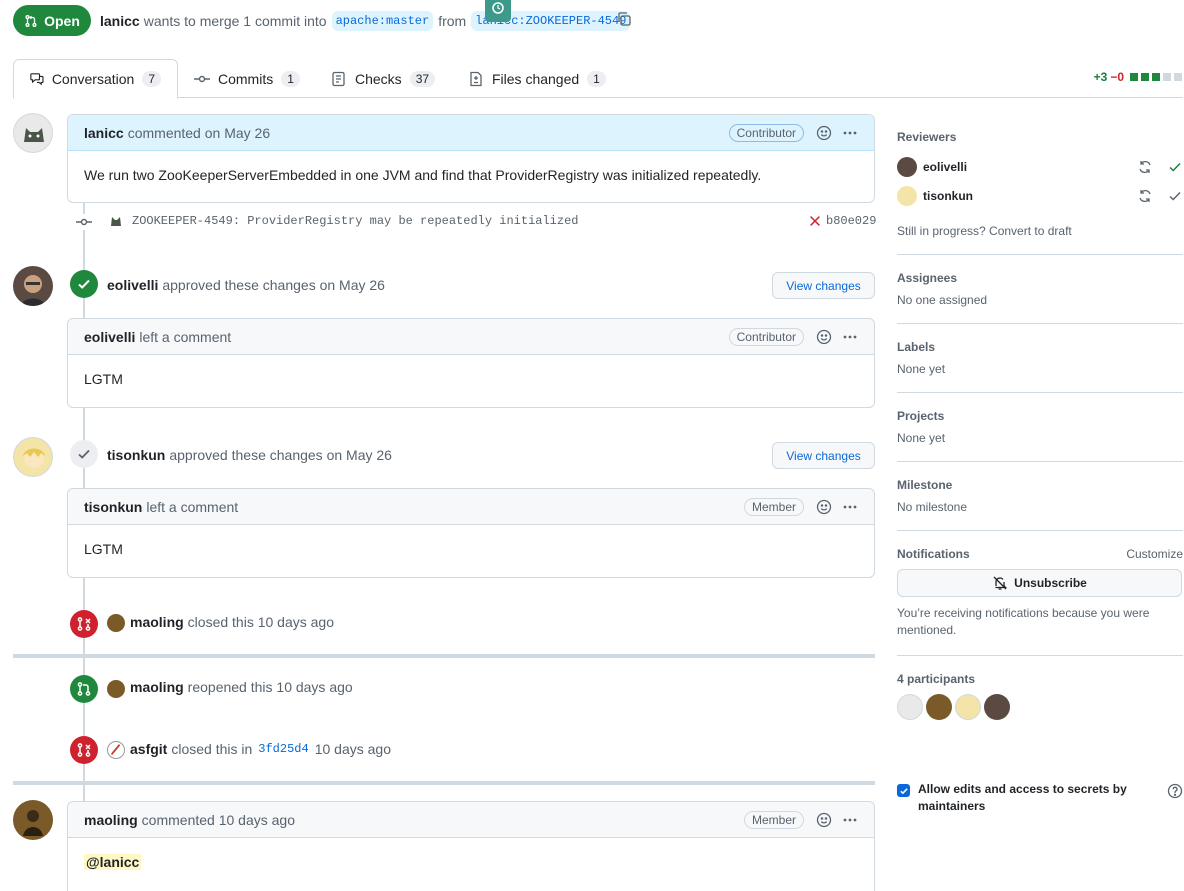 This screenshot has height=891, width=1184. Describe the element at coordinates (1040, 231) in the screenshot. I see `convert-to-draft-link: Still in progress? Convert to draft` at that location.